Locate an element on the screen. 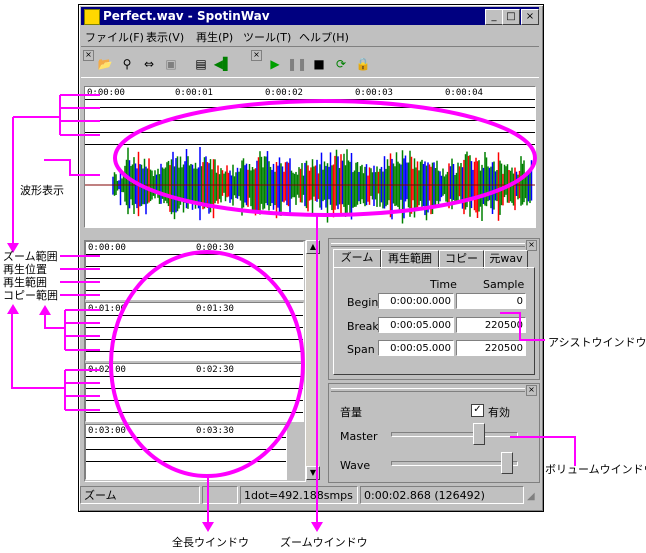  ann-waveform: 波形表示 is located at coordinates (42, 190).